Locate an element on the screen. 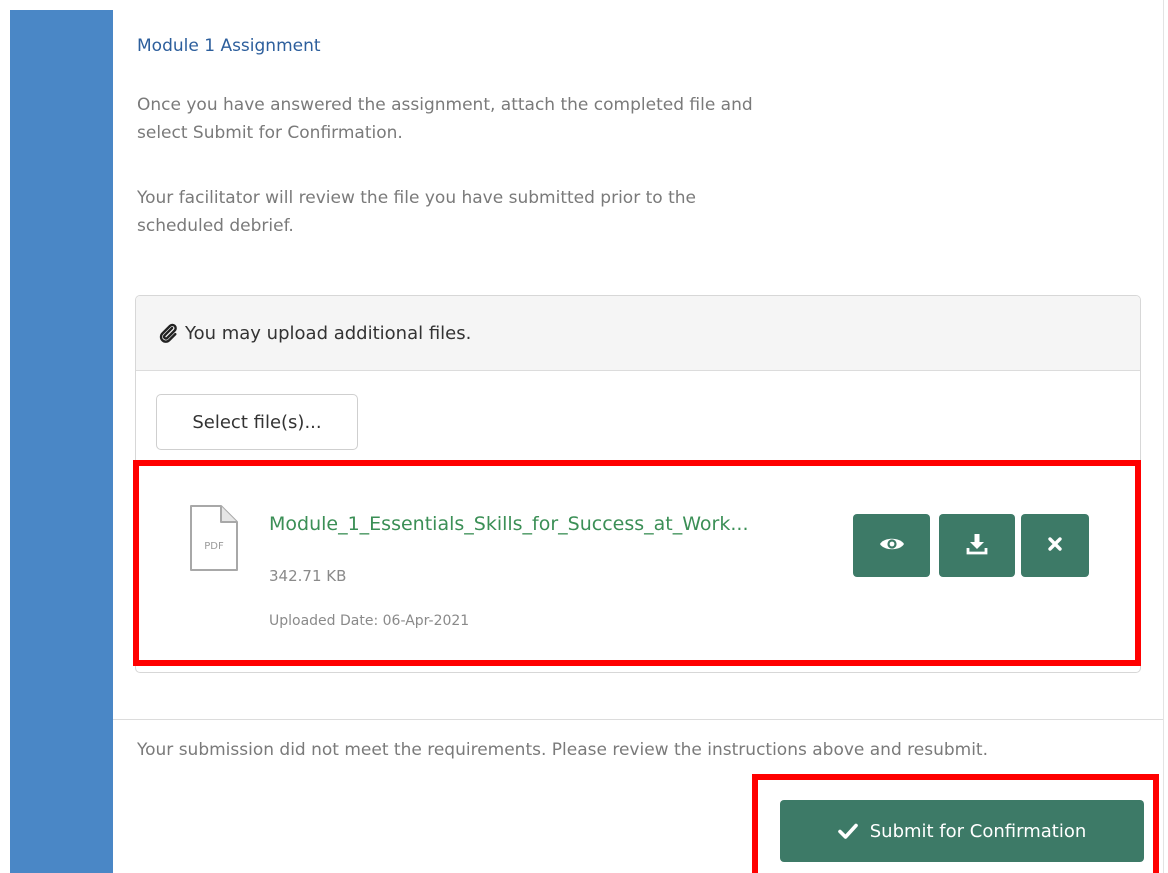 This screenshot has width=1168, height=873. check-icon is located at coordinates (847, 831).